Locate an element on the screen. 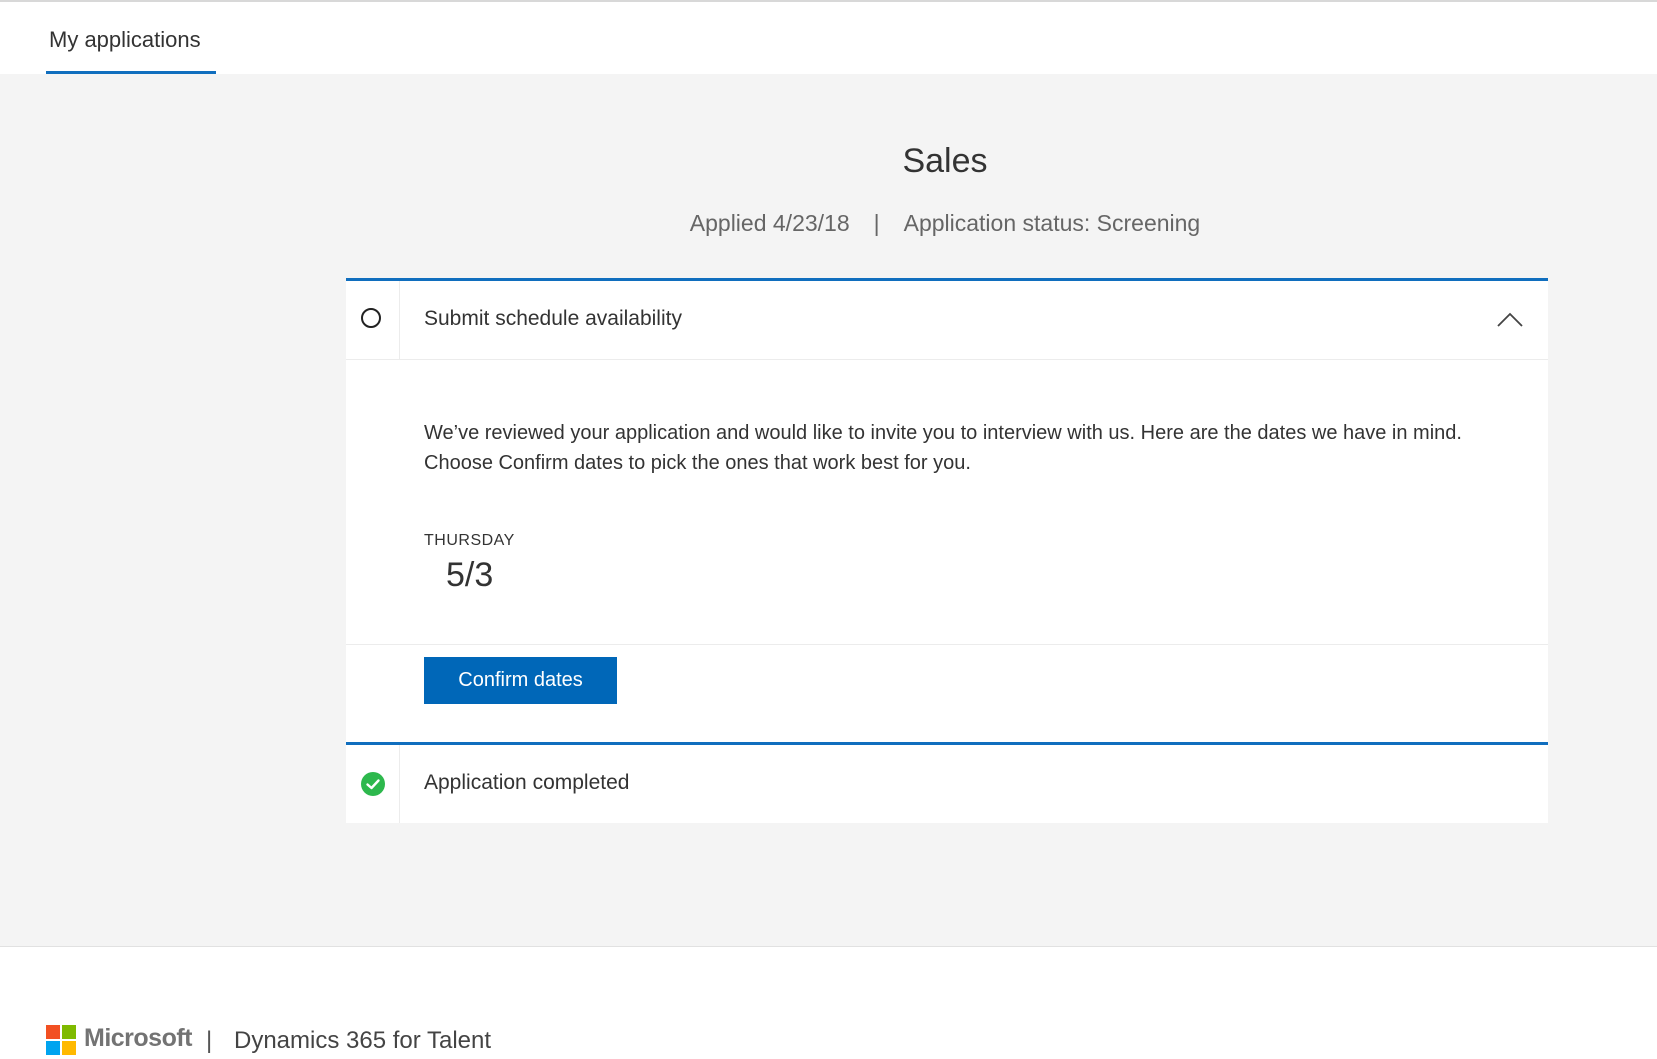  logo-square-green is located at coordinates (69, 1032).